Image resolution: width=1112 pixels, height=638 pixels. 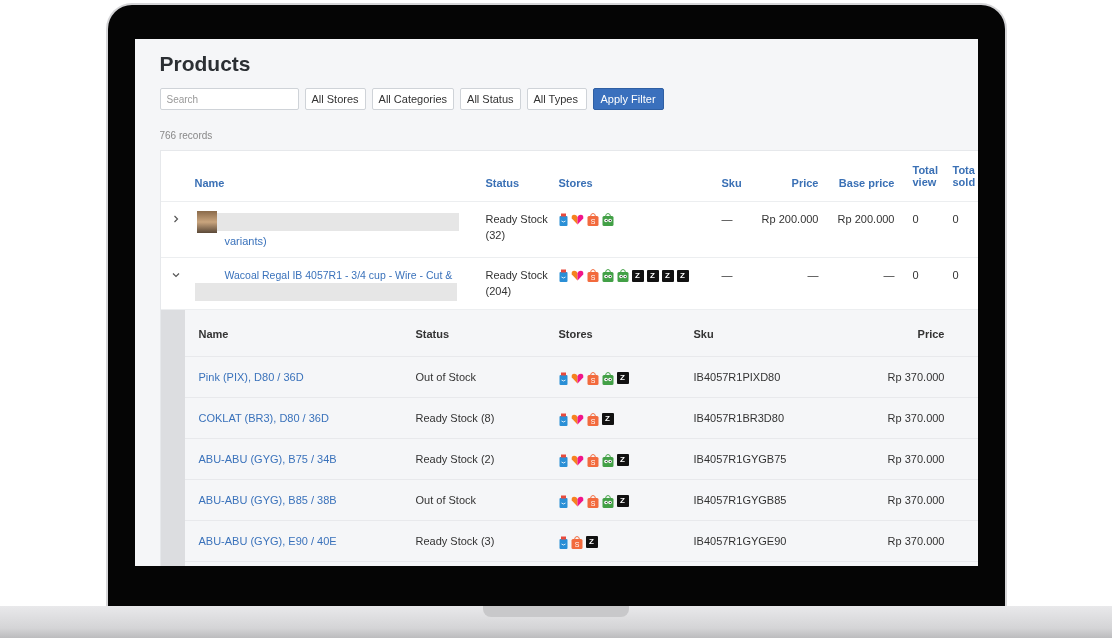 What do you see at coordinates (517, 227) in the screenshot?
I see `status-text: Ready Stock (32)` at bounding box center [517, 227].